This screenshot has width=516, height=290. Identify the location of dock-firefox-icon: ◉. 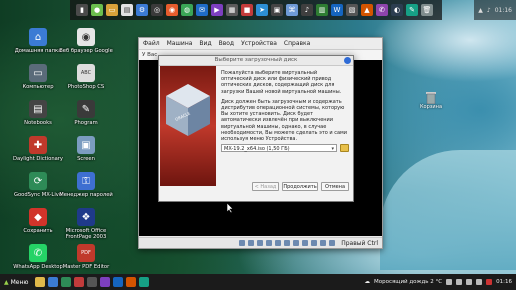
(172, 10).